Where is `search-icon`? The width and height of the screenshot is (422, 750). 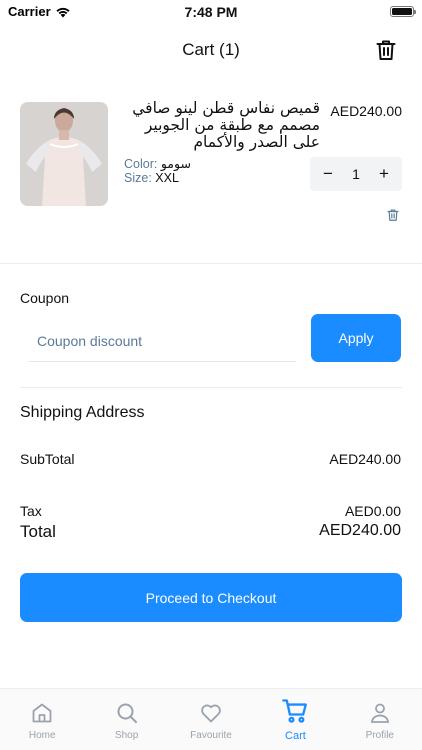 search-icon is located at coordinates (127, 713).